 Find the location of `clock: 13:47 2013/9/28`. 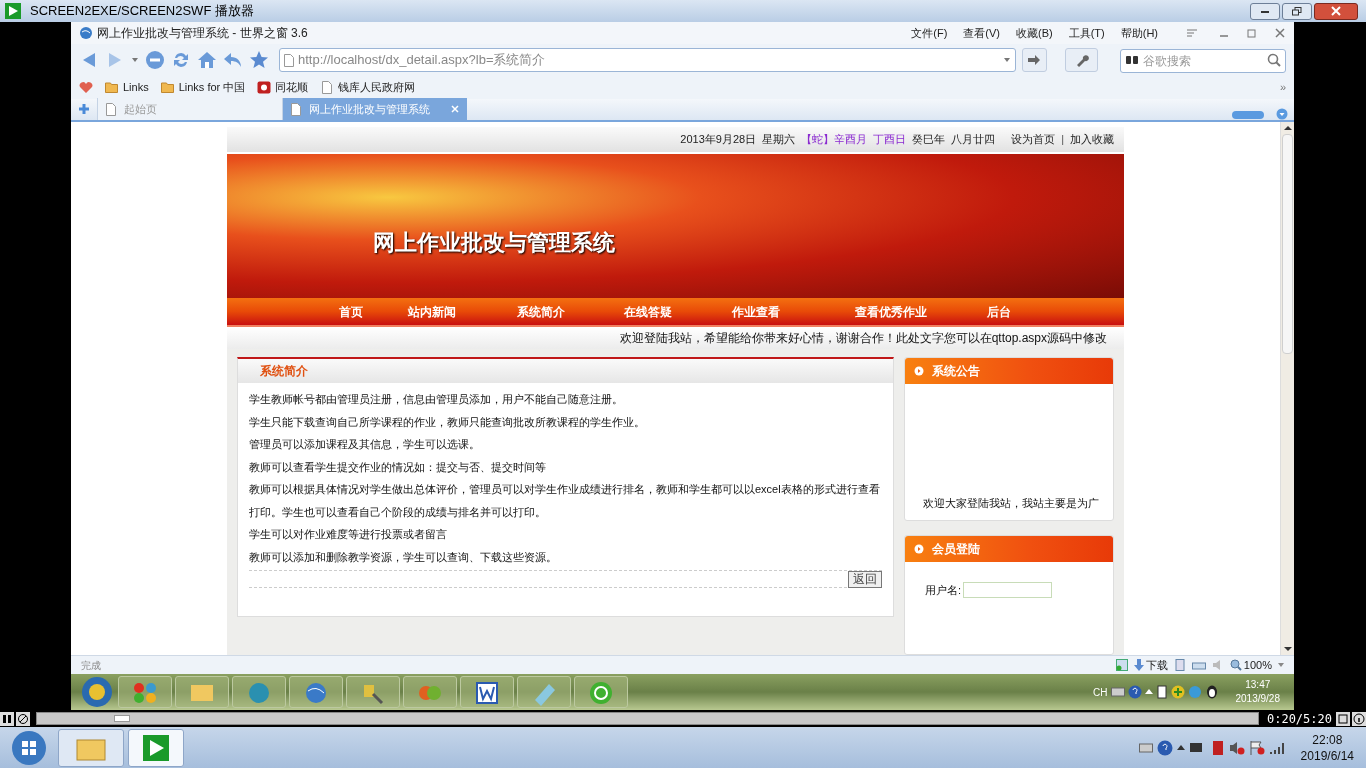

clock: 13:47 2013/9/28 is located at coordinates (1257, 692).